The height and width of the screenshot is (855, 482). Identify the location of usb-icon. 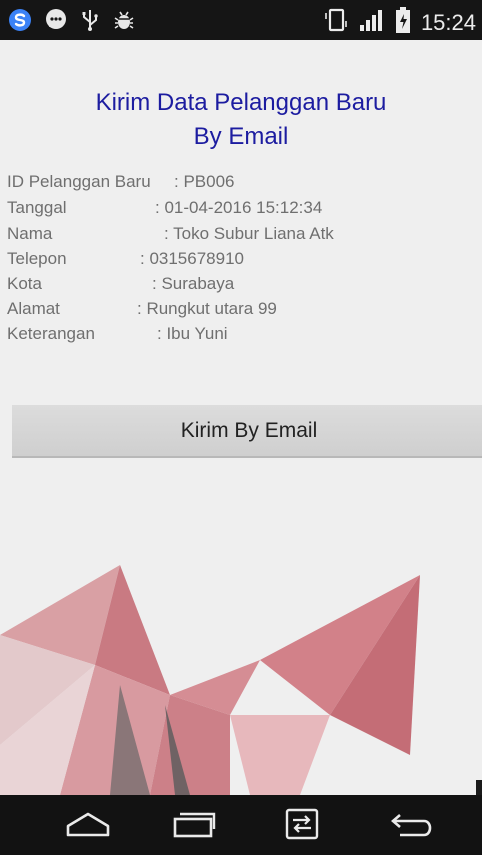
(90, 22).